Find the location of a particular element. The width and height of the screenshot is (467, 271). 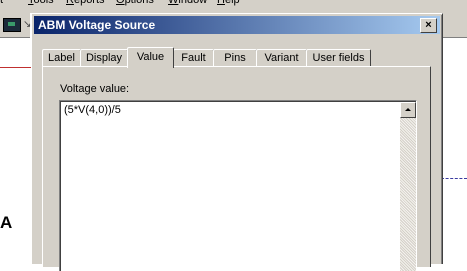

schematic-wire is located at coordinates (15, 67).